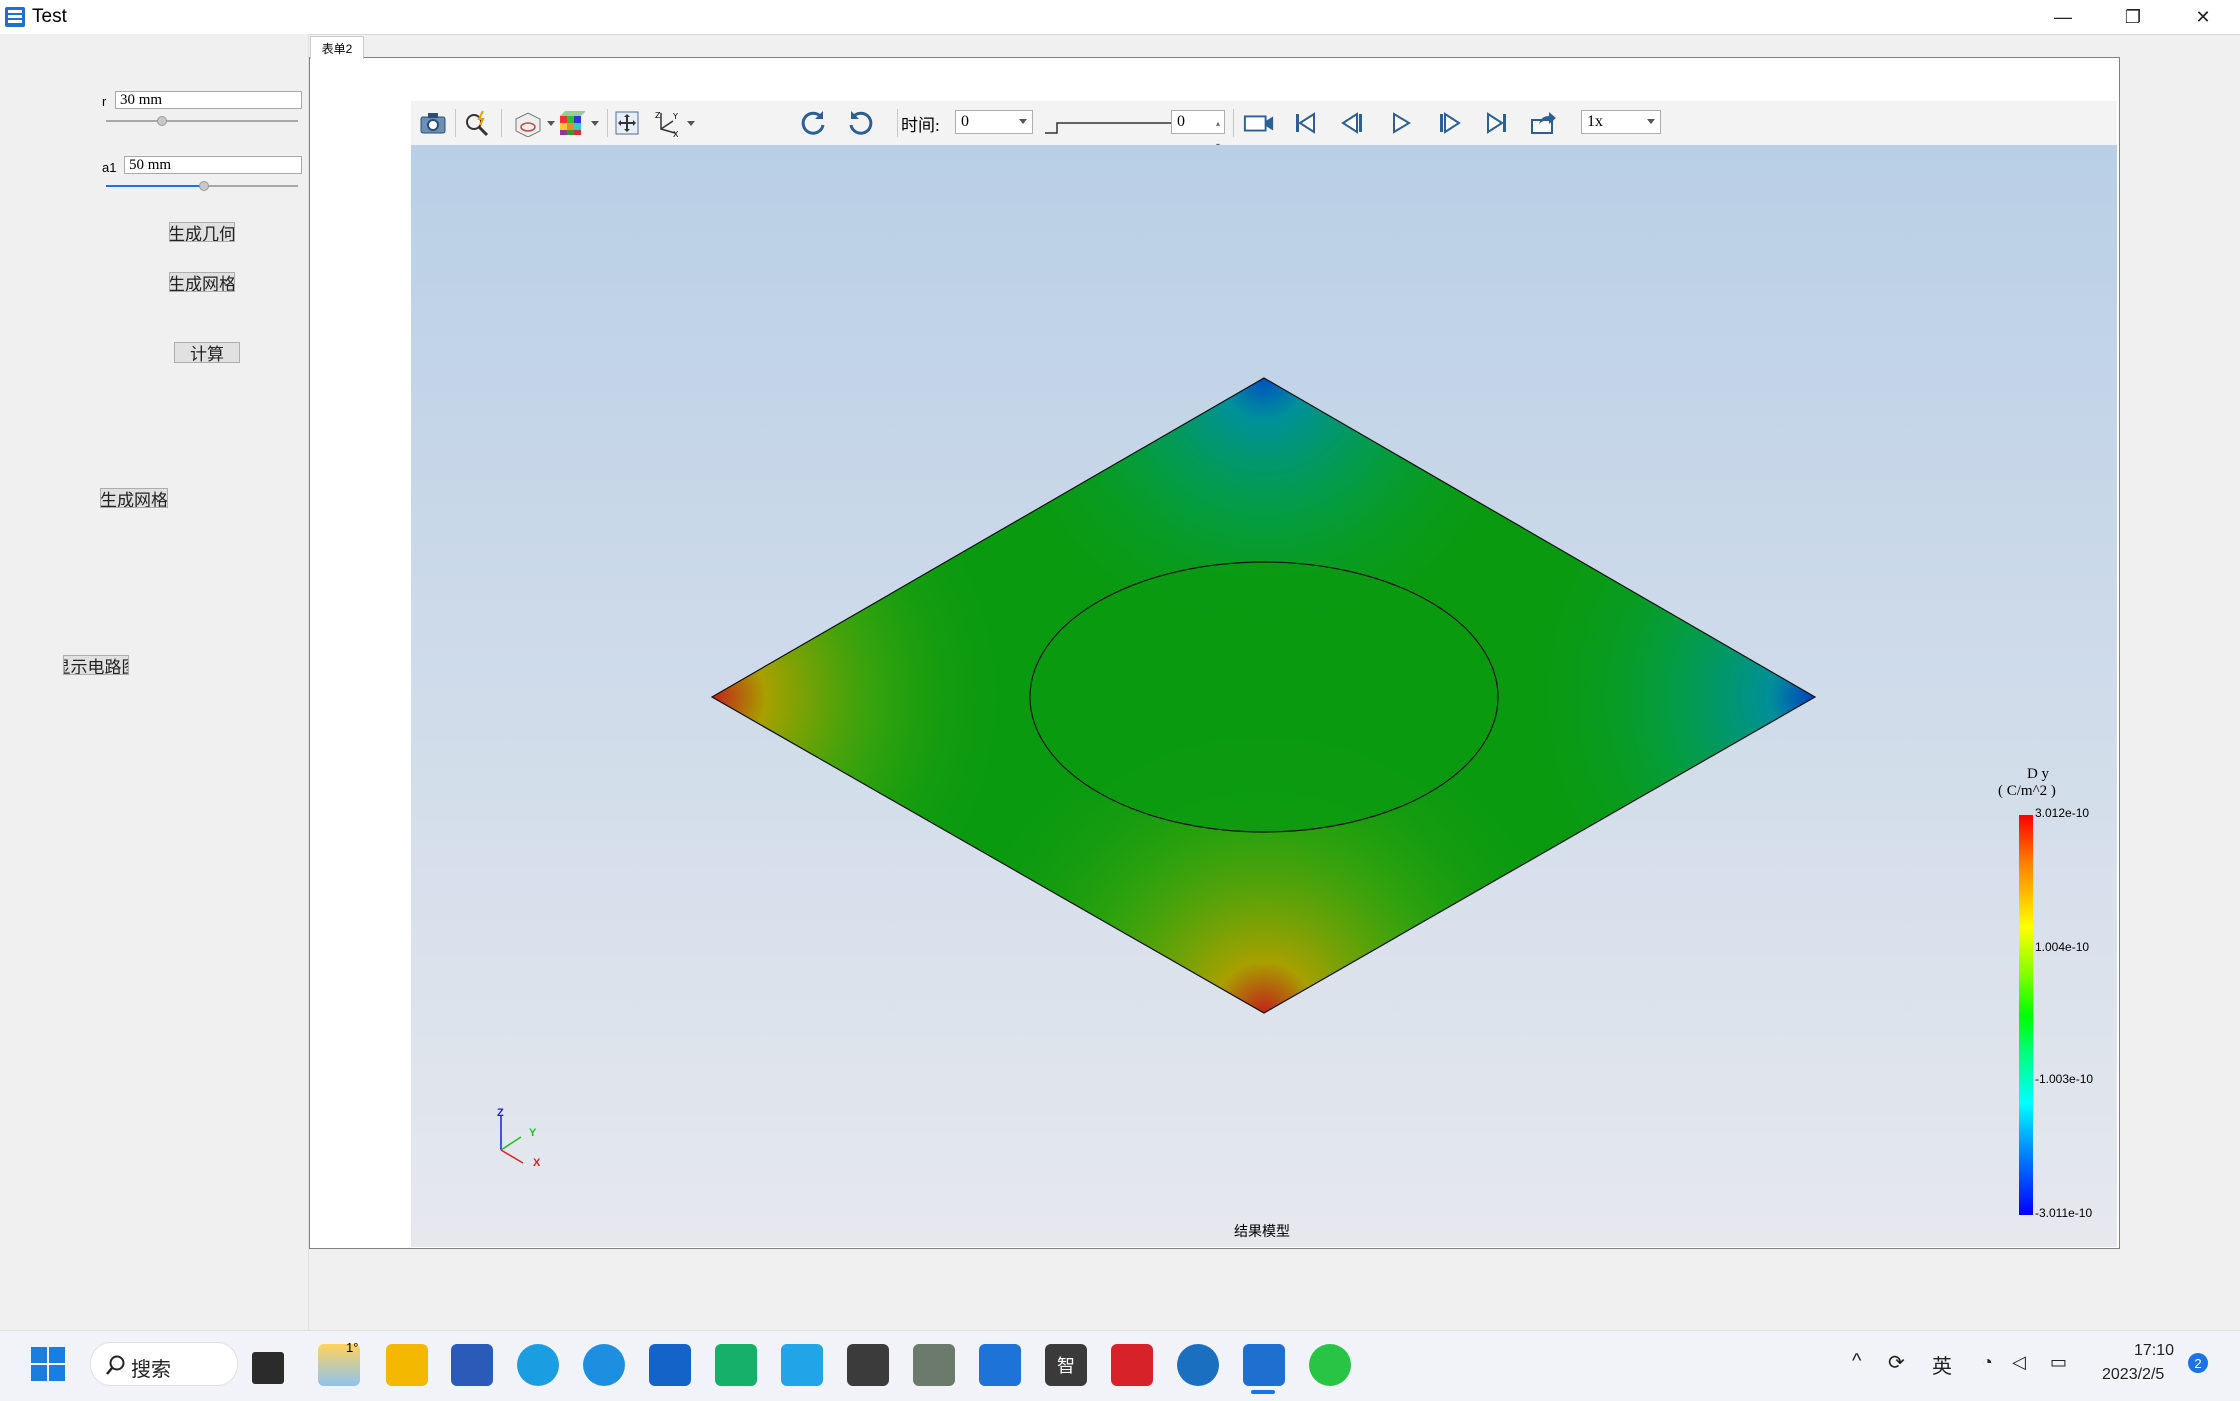  What do you see at coordinates (1262, 1231) in the screenshot?
I see `viewport-footer: 结果模型` at bounding box center [1262, 1231].